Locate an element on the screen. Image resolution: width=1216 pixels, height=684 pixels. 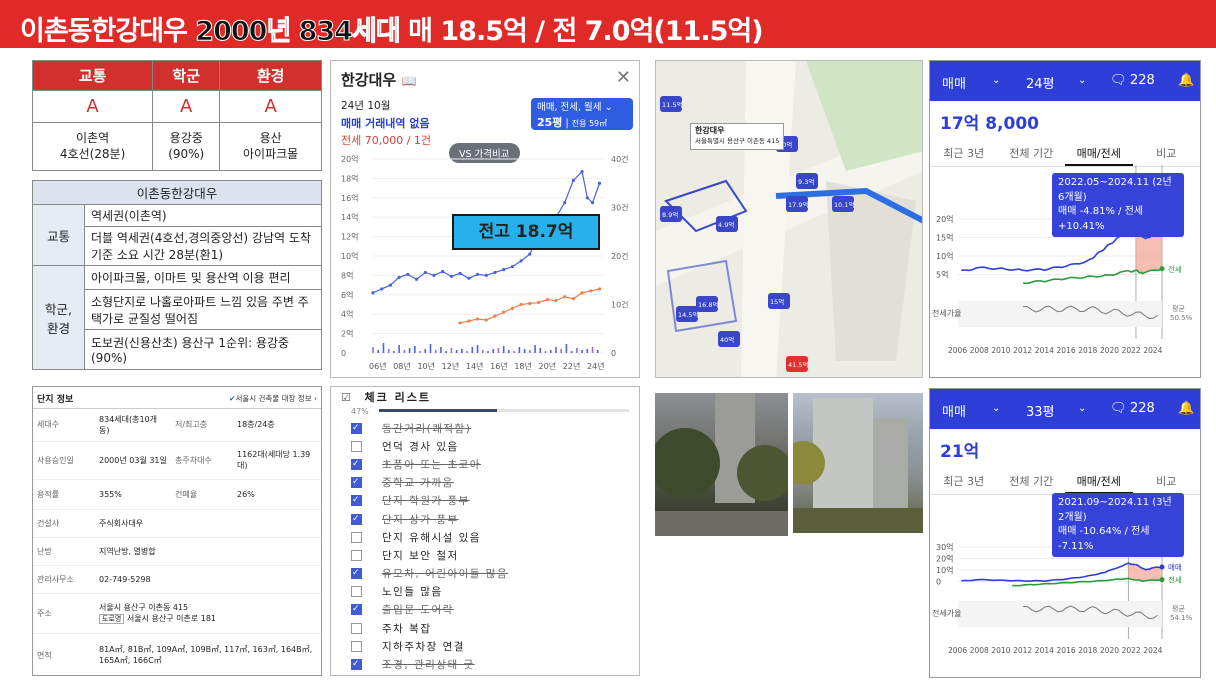
checklist-item: ✓ 출입문 도어락 is located at coordinates (429, 610).